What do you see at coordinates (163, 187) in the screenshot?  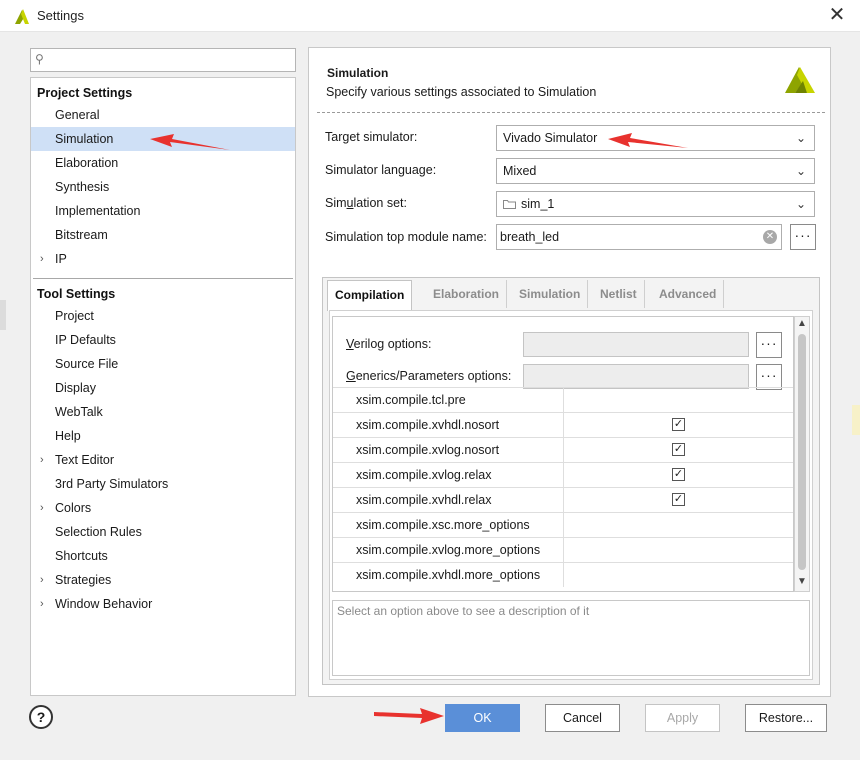 I see `sidebar-item-synthesis: Synthesis` at bounding box center [163, 187].